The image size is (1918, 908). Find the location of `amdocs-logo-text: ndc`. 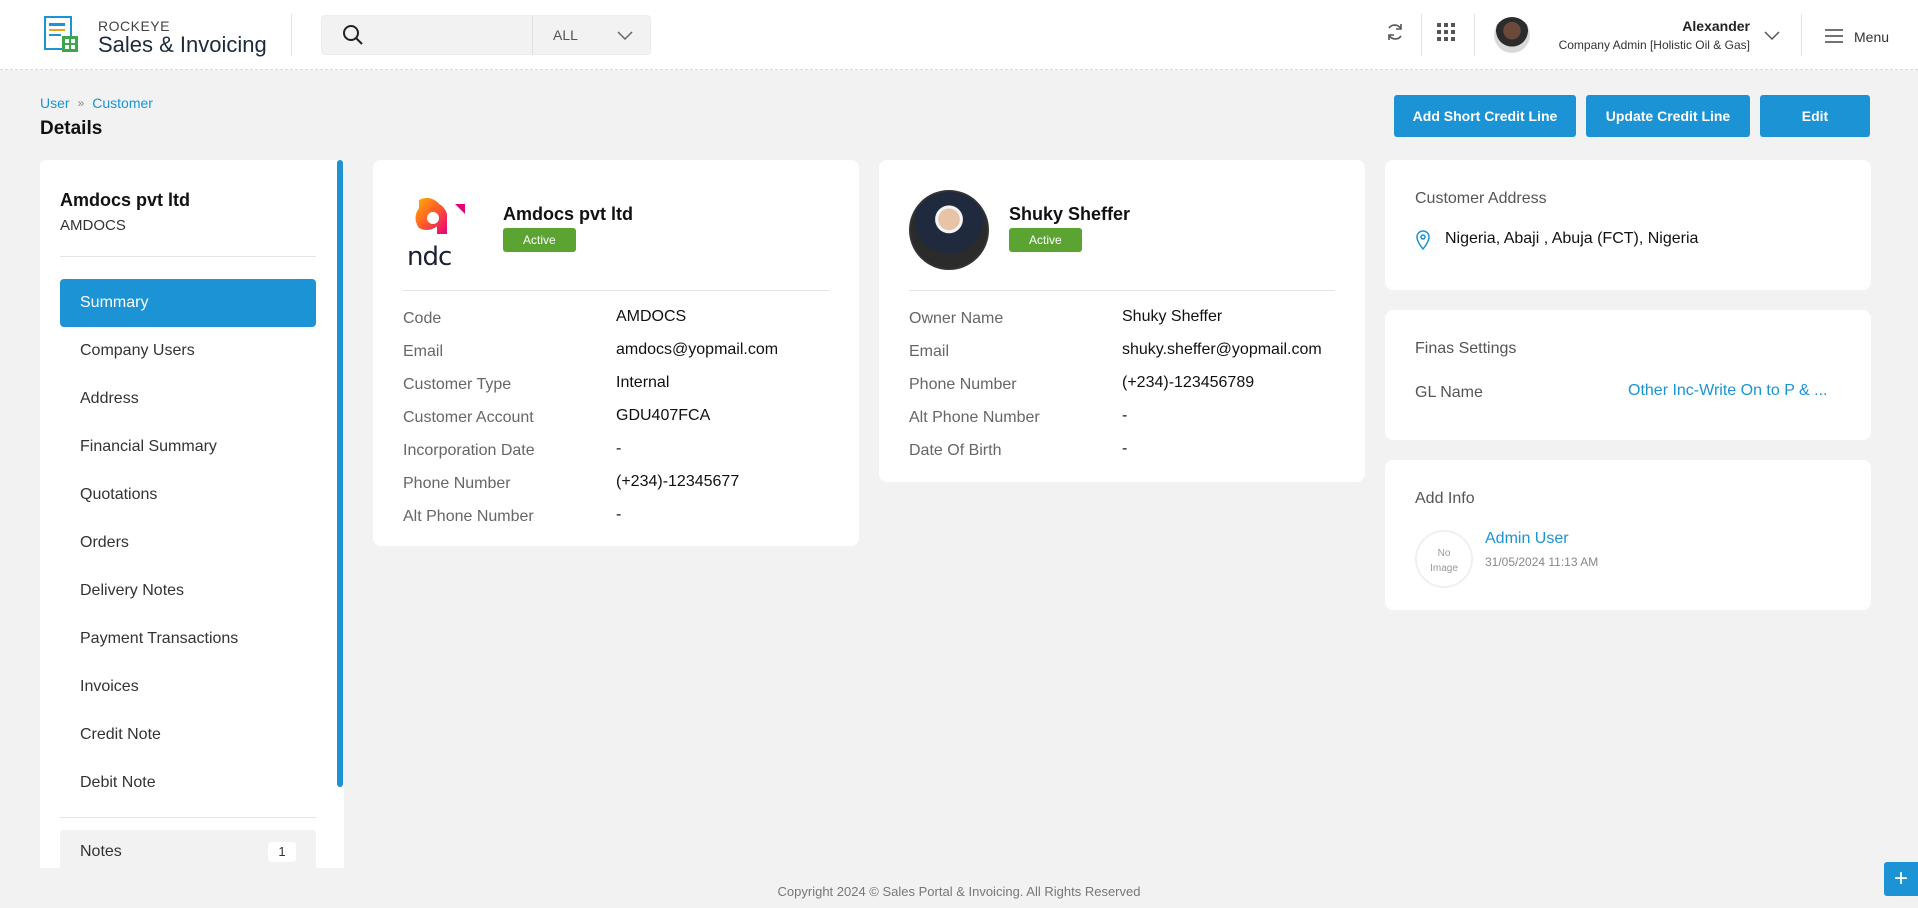

amdocs-logo-text: ndc is located at coordinates (429, 257).